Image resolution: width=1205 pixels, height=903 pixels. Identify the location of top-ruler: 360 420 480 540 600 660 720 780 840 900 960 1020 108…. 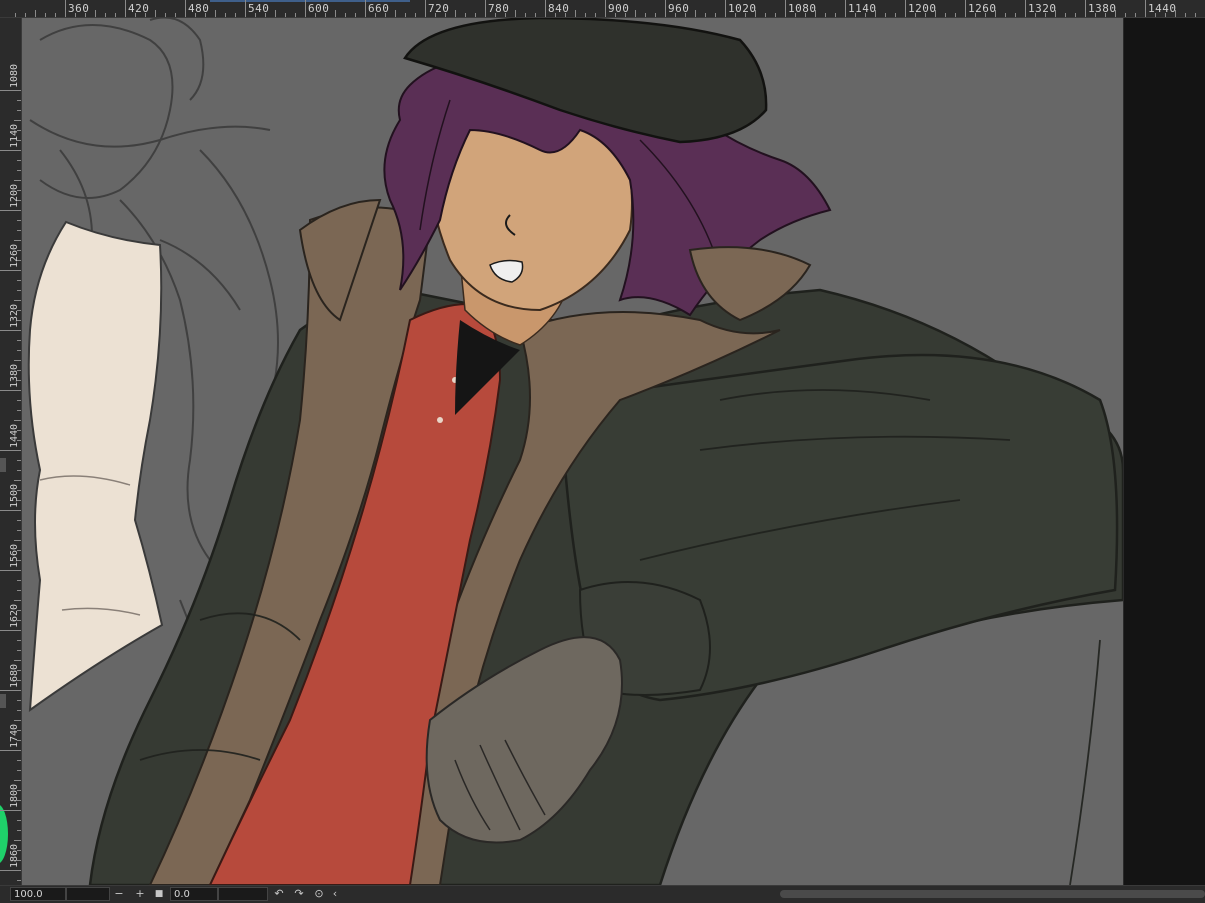
(602, 9).